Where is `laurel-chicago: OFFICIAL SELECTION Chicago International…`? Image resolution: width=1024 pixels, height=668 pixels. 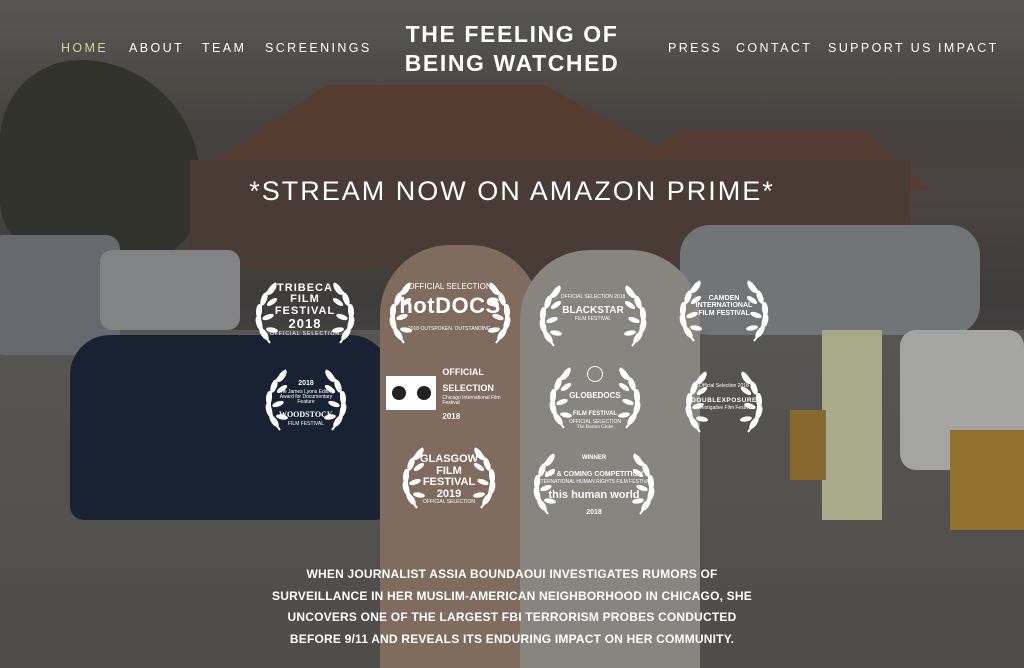
laurel-chicago: OFFICIAL SELECTION Chicago International… is located at coordinates (450, 393).